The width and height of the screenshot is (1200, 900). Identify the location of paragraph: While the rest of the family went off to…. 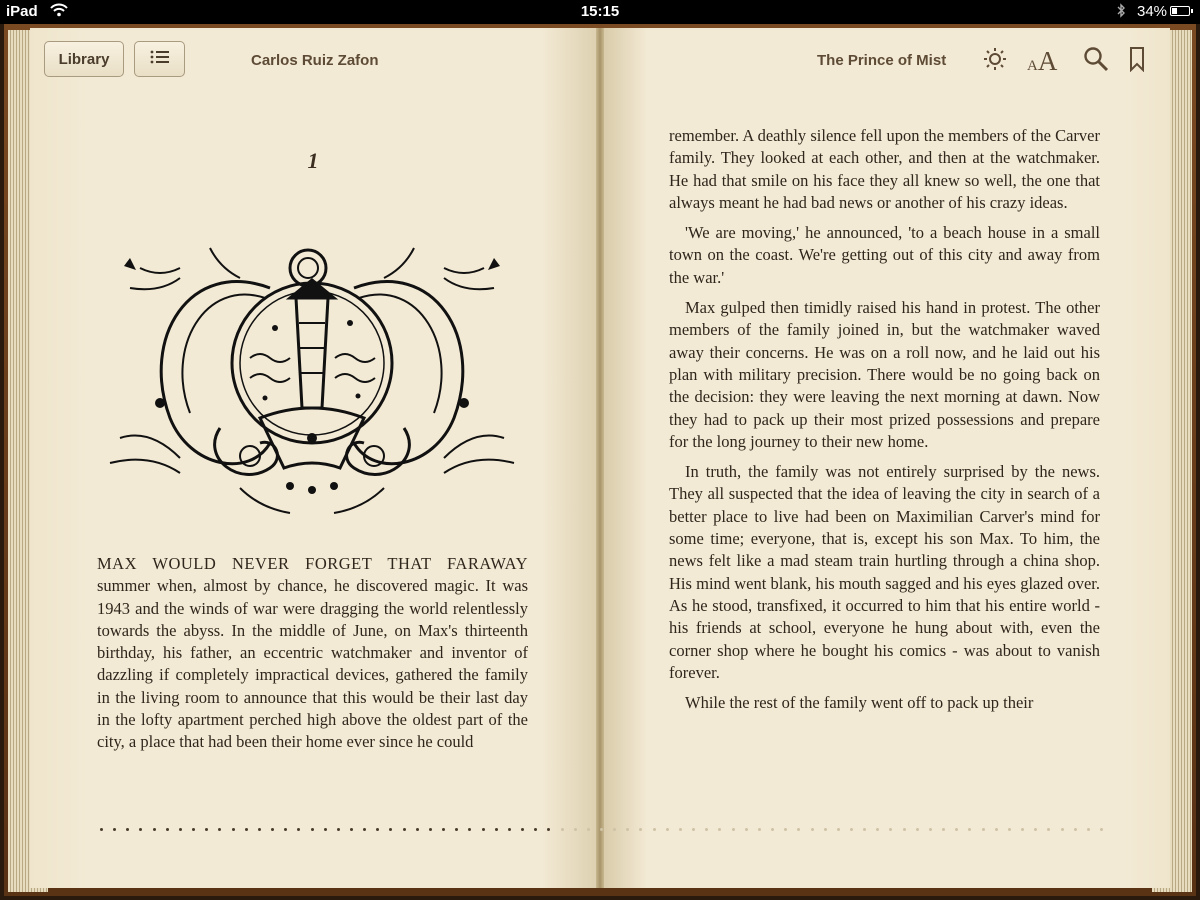
(859, 703).